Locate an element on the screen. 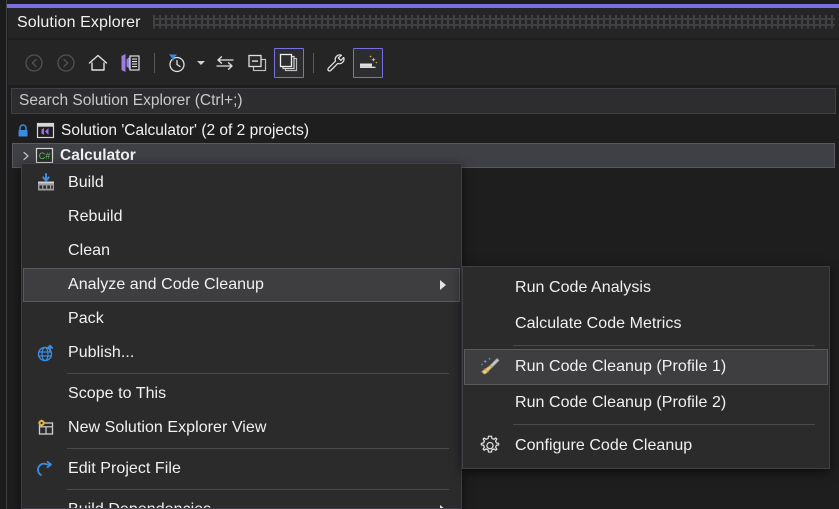 Image resolution: width=839 pixels, height=509 pixels. lock-icon is located at coordinates (23, 131).